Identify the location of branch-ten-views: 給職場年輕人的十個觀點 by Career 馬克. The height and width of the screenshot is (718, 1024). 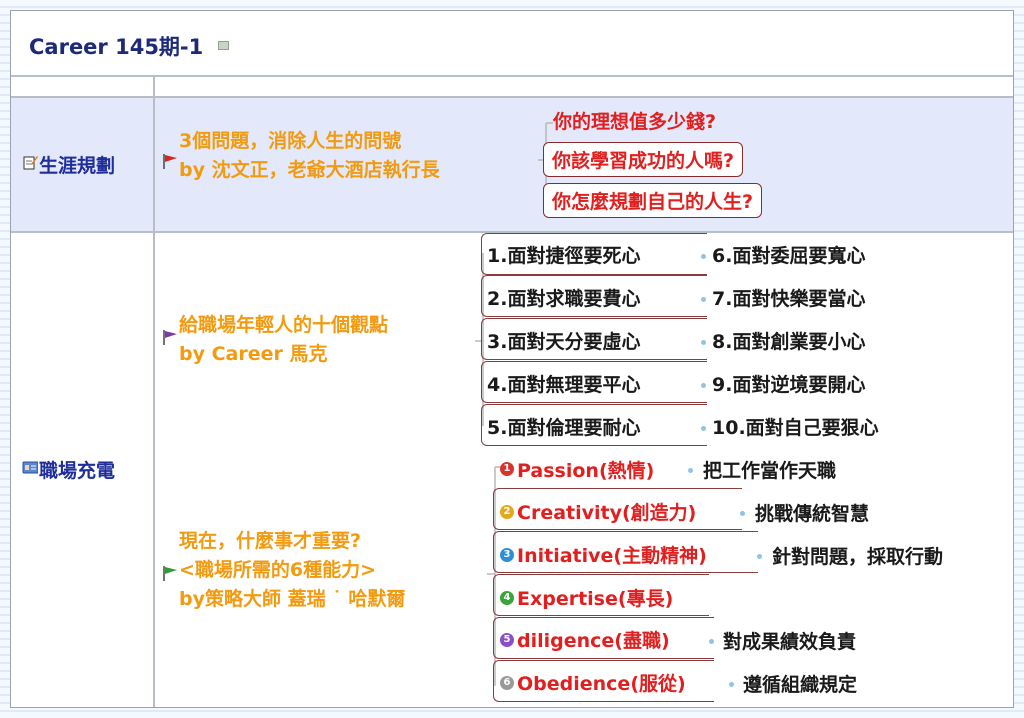
(283, 340).